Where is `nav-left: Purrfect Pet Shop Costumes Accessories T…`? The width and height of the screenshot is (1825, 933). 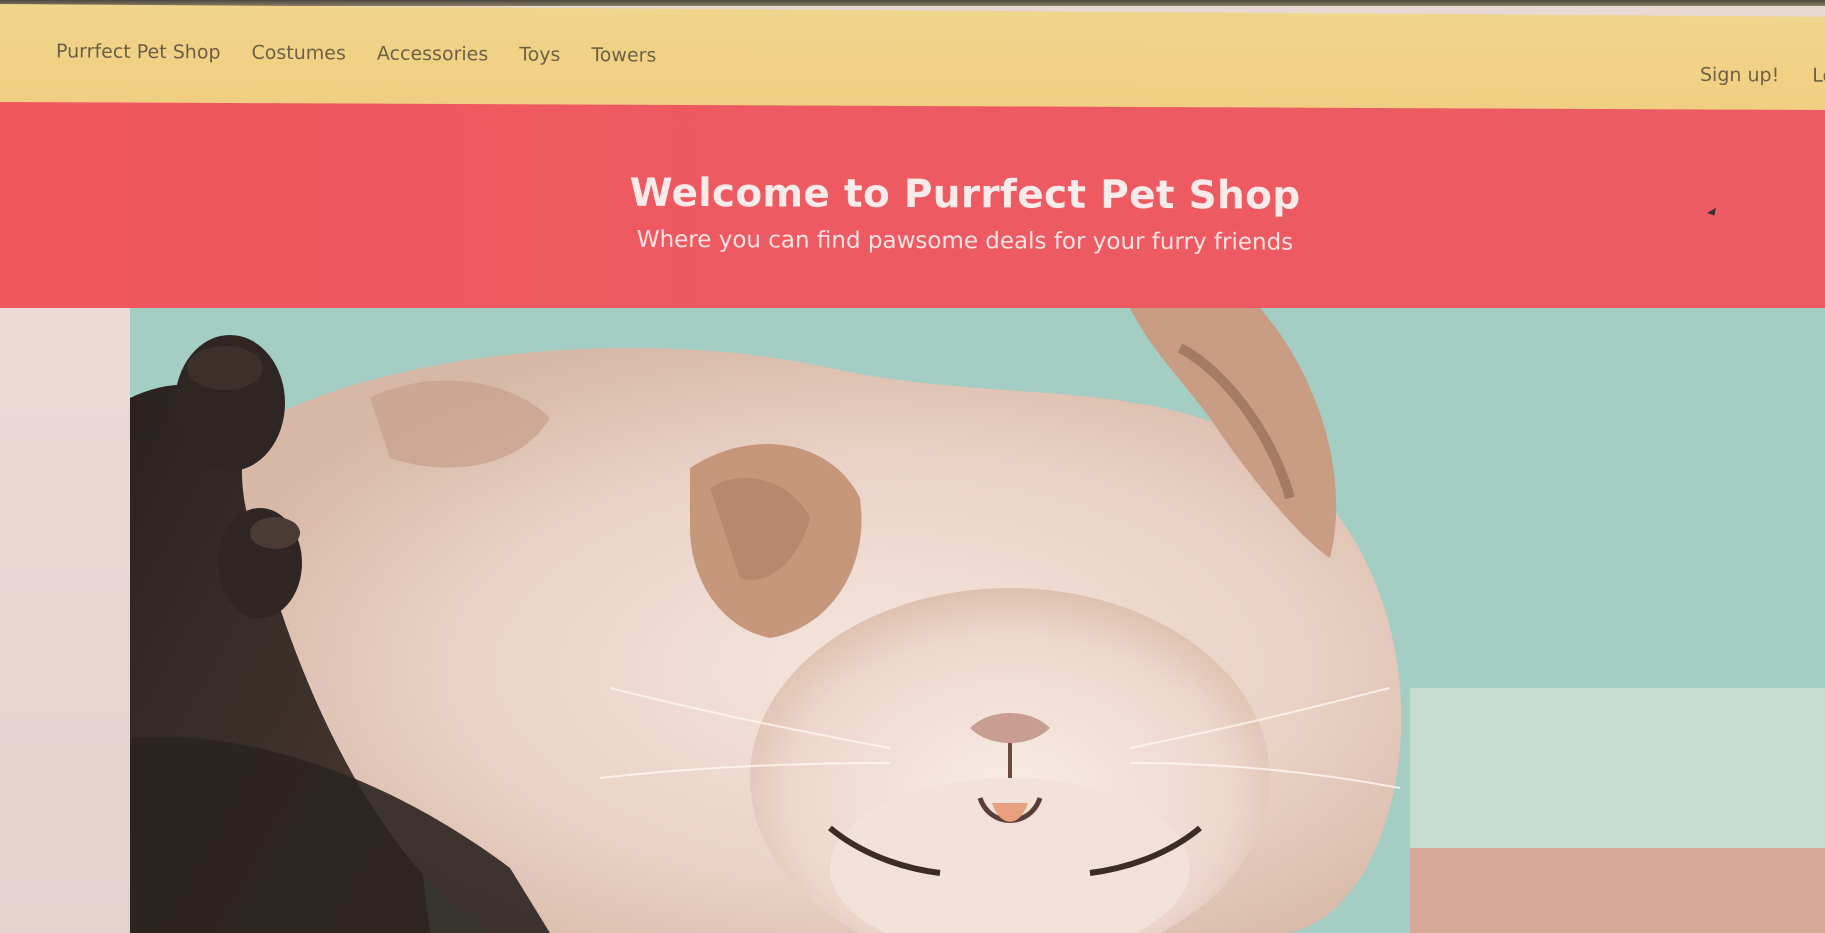 nav-left: Purrfect Pet Shop Costumes Accessories T… is located at coordinates (356, 53).